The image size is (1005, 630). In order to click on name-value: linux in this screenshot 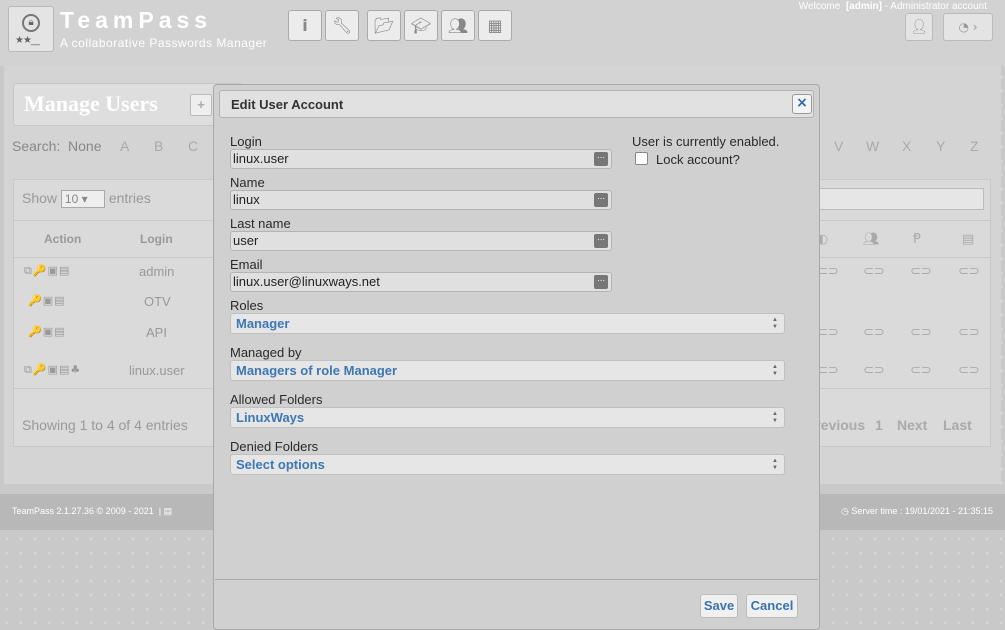, I will do `click(246, 199)`.